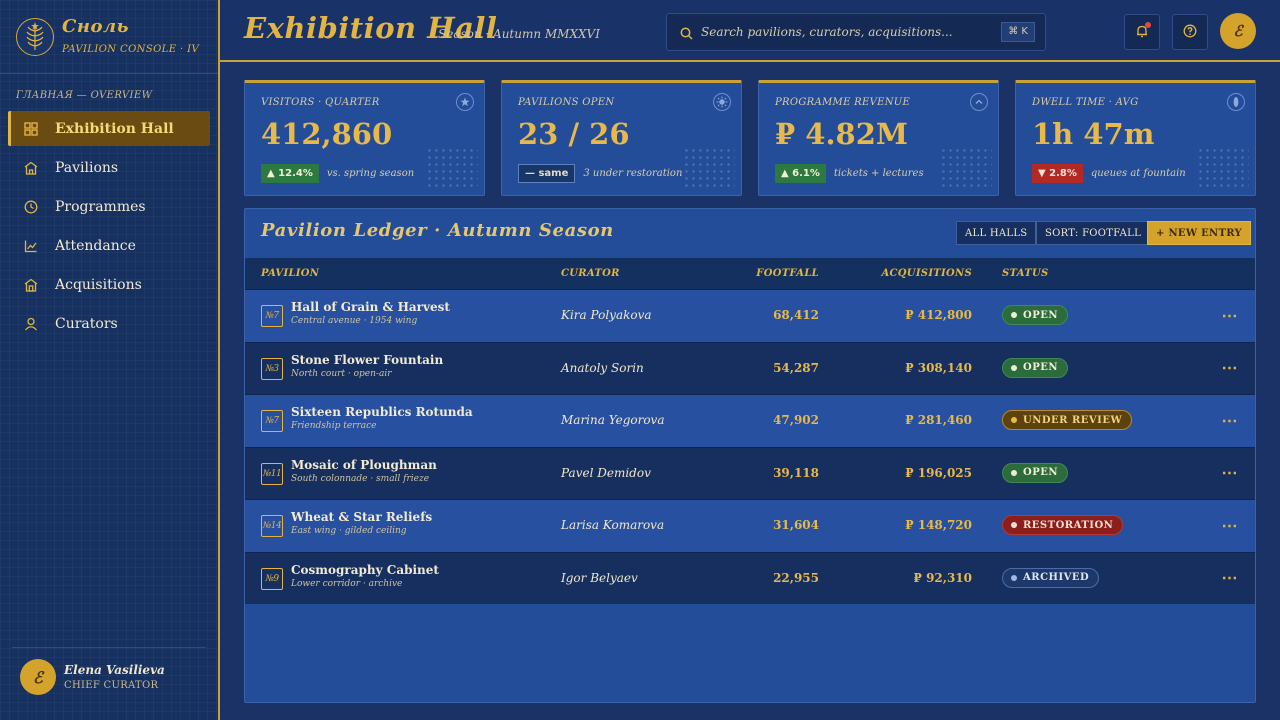  Describe the element at coordinates (942, 577) in the screenshot. I see `acquisitions-value: ₽ 92,310` at that location.